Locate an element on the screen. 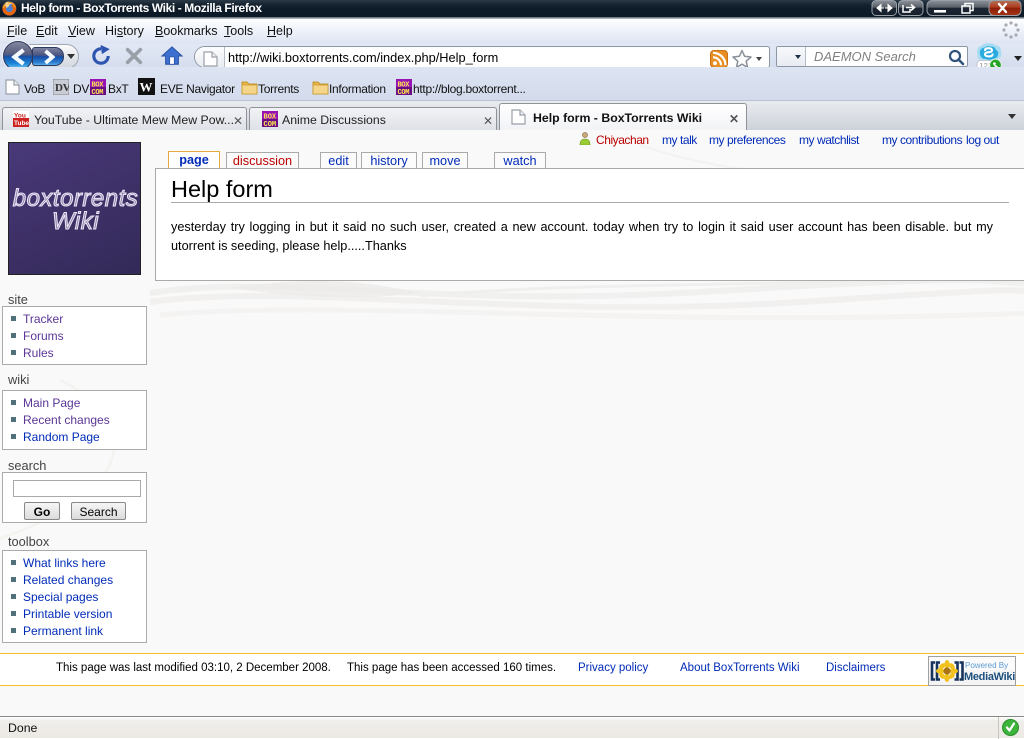 The image size is (1024, 739). svg-text: DV is located at coordinates (62, 88).